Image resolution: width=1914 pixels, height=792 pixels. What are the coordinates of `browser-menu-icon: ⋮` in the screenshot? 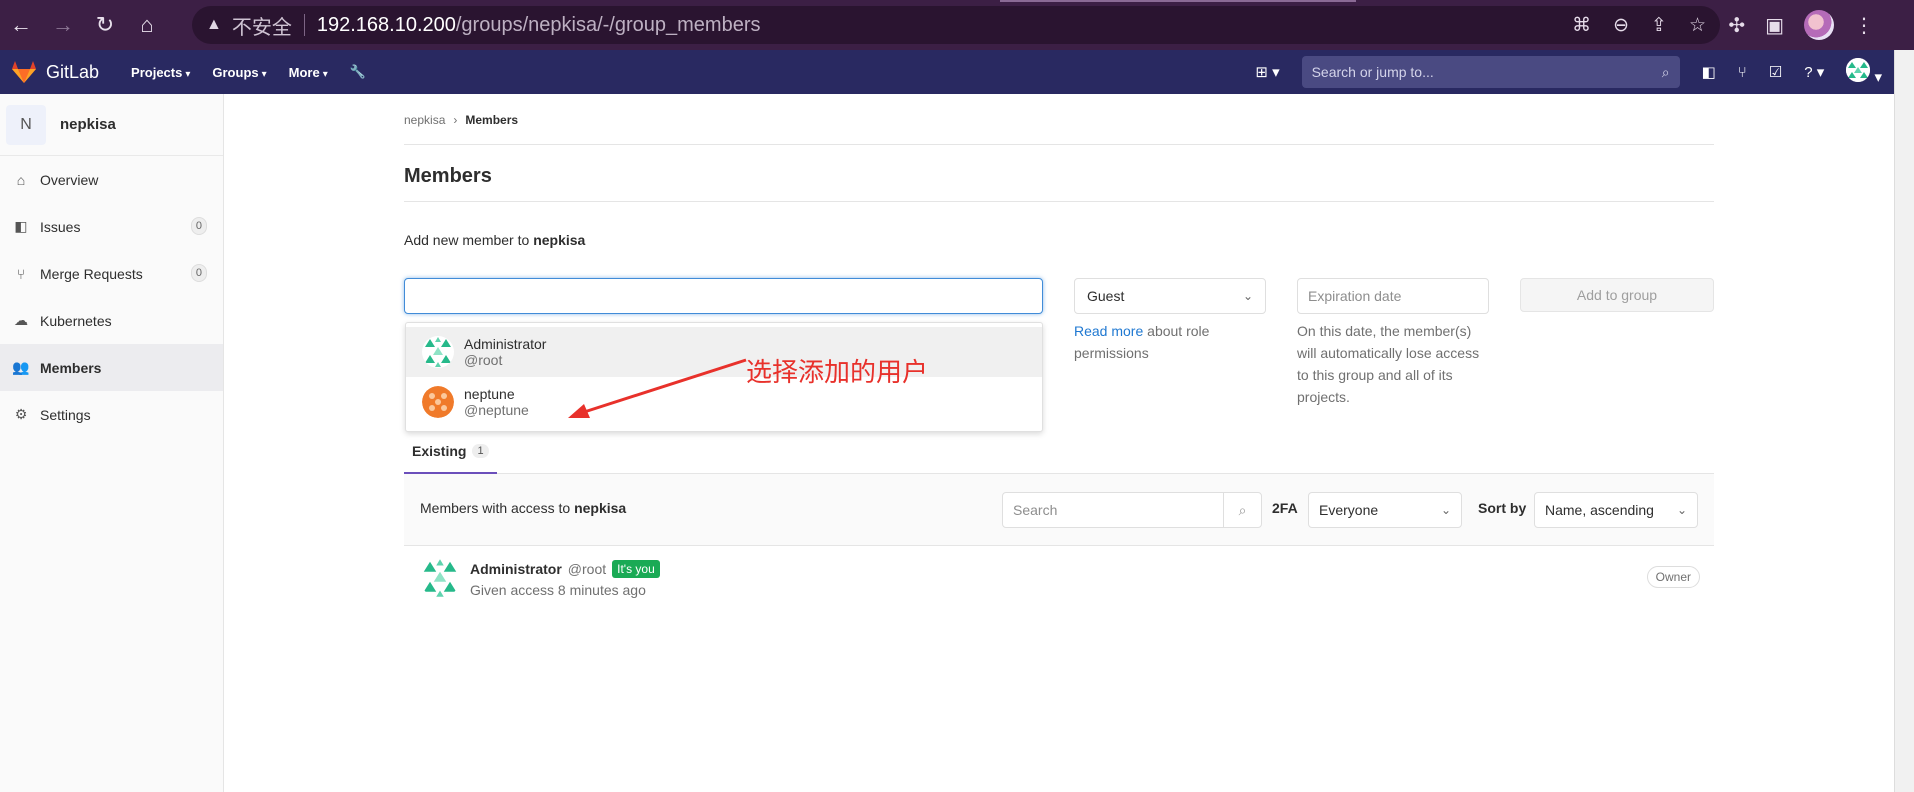 It's located at (1864, 25).